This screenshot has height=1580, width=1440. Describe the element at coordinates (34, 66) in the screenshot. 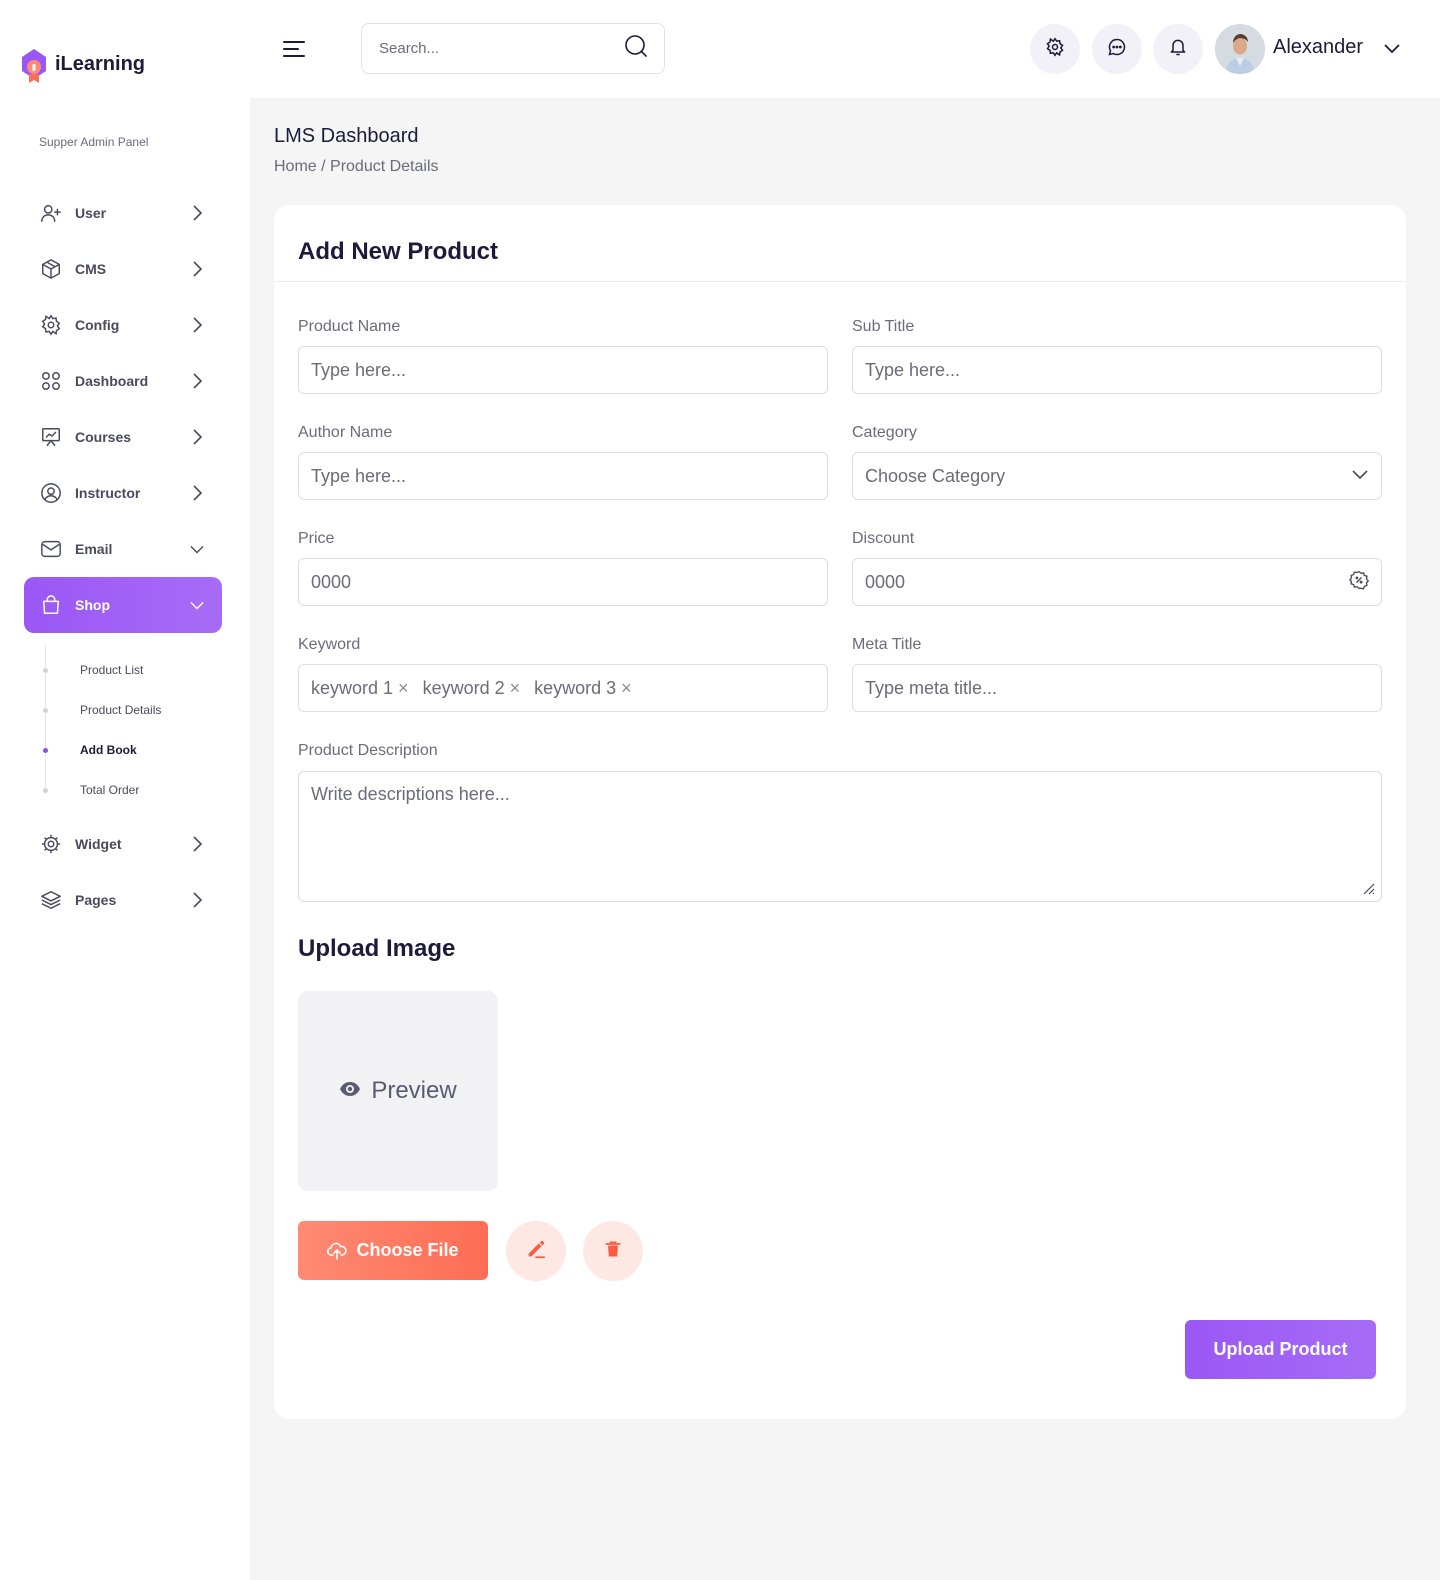

I see `logo-icon` at that location.